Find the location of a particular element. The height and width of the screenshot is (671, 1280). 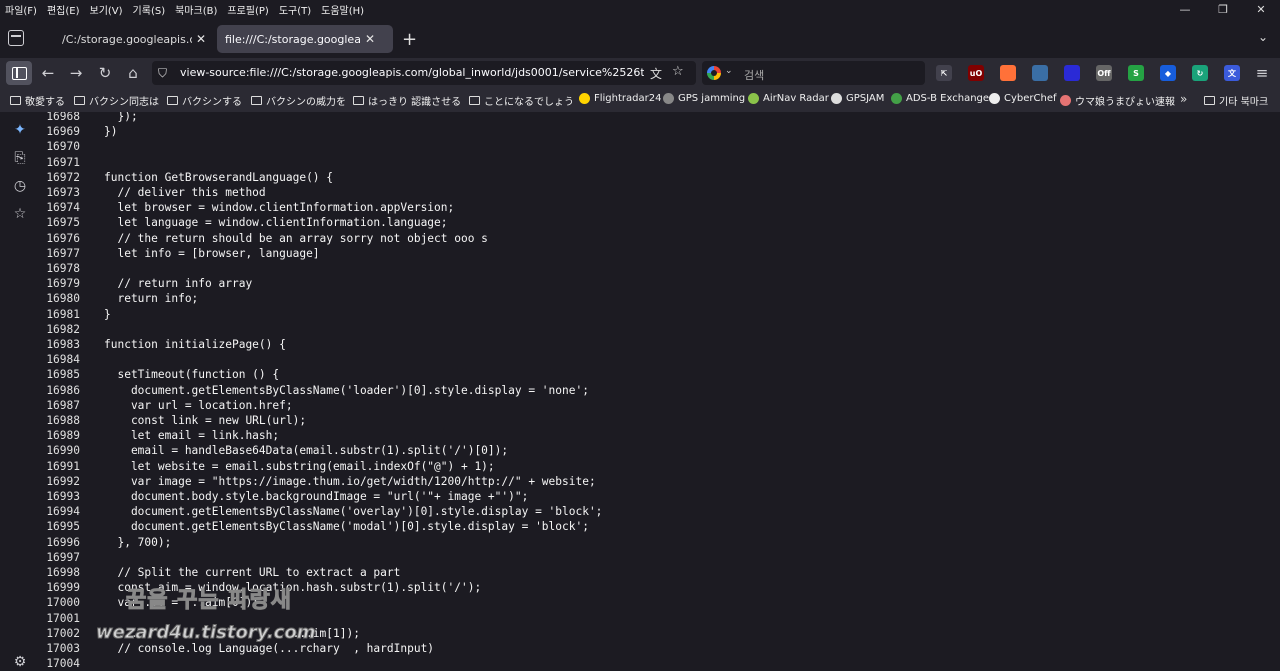

menu-item: 기록(S) is located at coordinates (149, 9).